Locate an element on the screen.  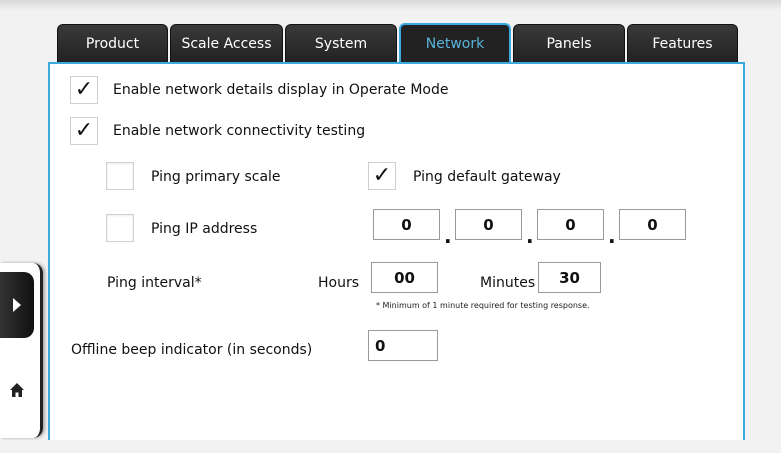
arrow-right-icon is located at coordinates (17, 305).